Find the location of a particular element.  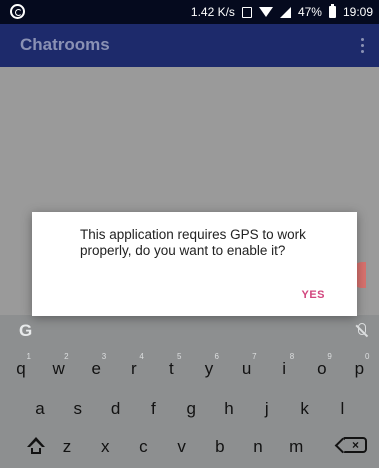

key-label: j is located at coordinates (266, 408).